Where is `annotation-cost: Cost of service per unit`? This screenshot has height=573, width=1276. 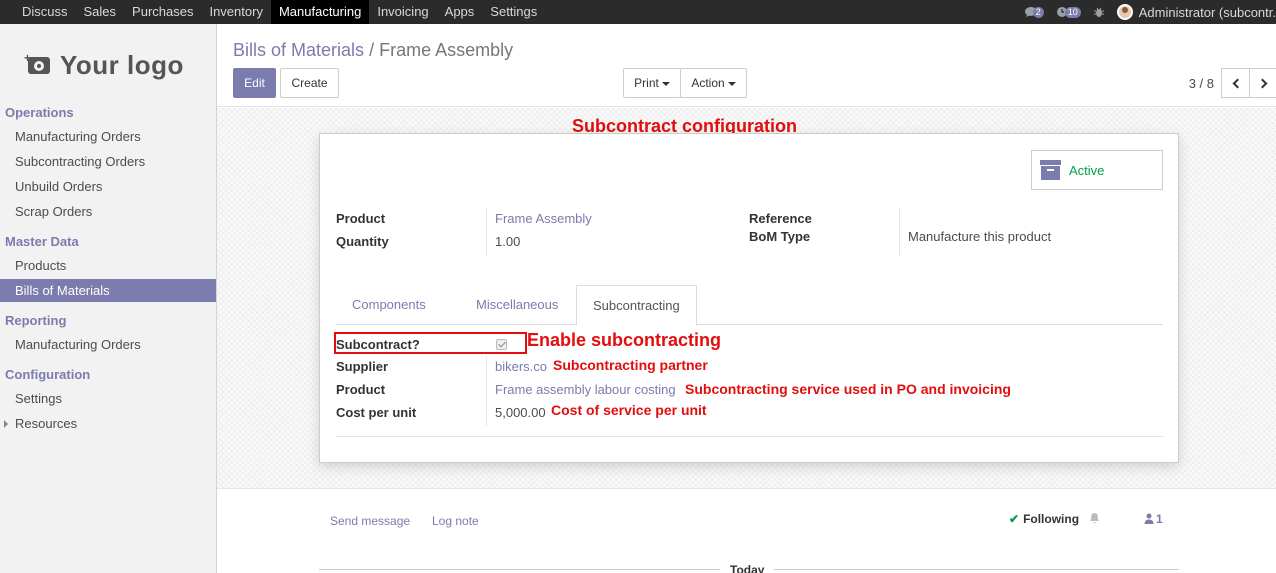
annotation-cost: Cost of service per unit is located at coordinates (629, 410).